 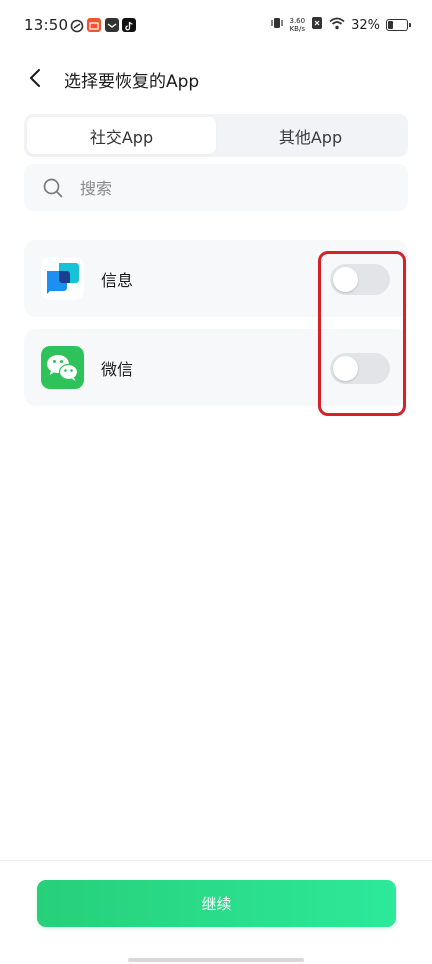 What do you see at coordinates (216, 860) in the screenshot?
I see `footer-divider` at bounding box center [216, 860].